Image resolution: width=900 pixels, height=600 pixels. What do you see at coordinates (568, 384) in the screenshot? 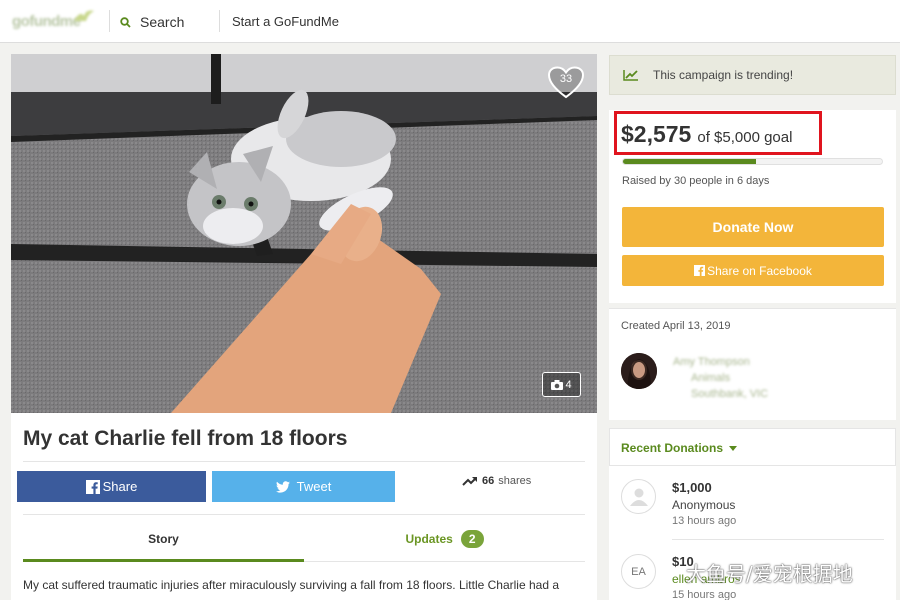
I see `photo-count: 4` at bounding box center [568, 384].